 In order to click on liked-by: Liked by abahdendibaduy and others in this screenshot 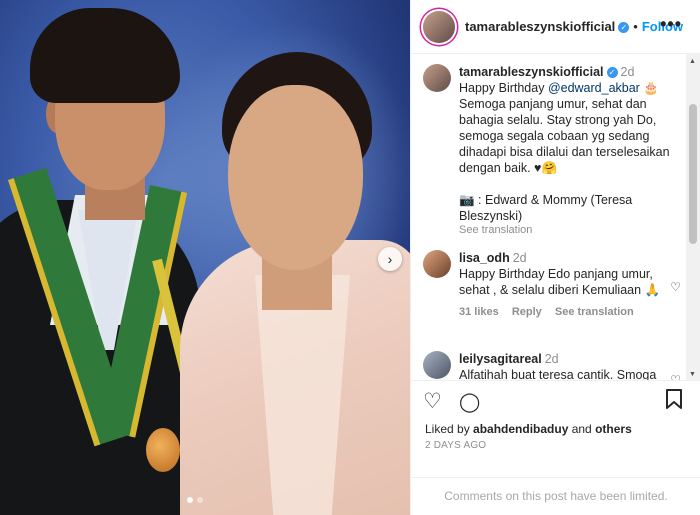, I will do `click(528, 429)`.